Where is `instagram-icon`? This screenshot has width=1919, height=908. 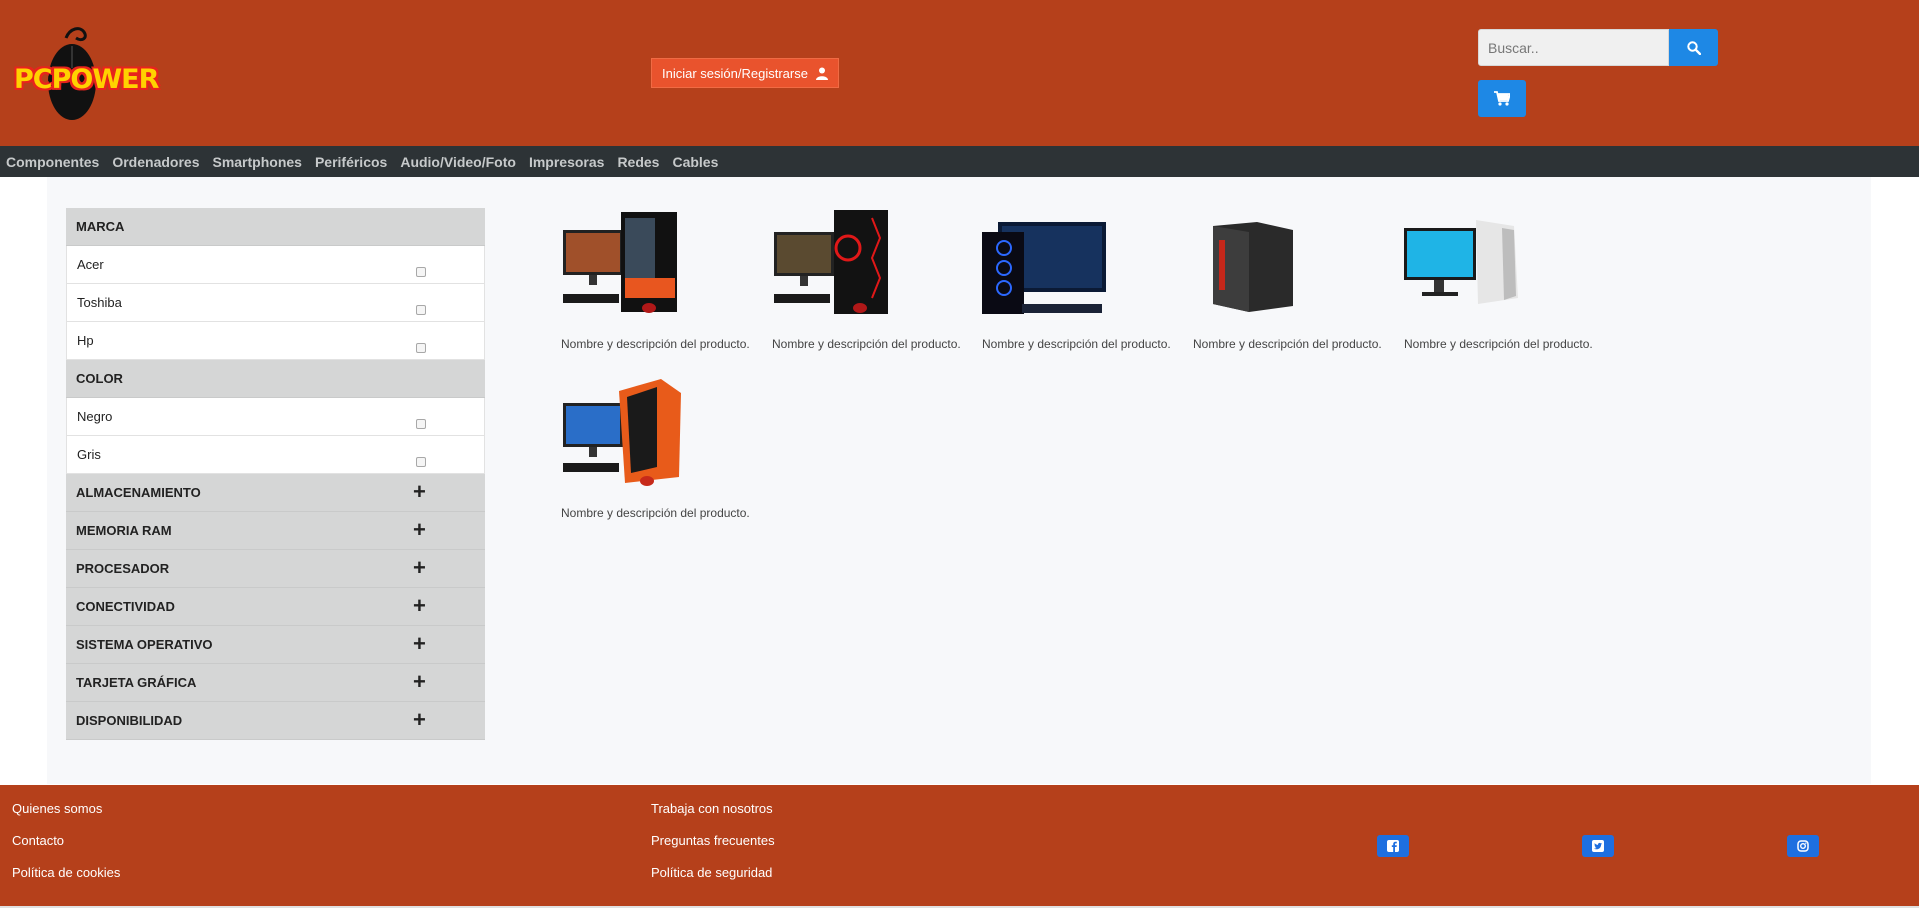 instagram-icon is located at coordinates (1803, 846).